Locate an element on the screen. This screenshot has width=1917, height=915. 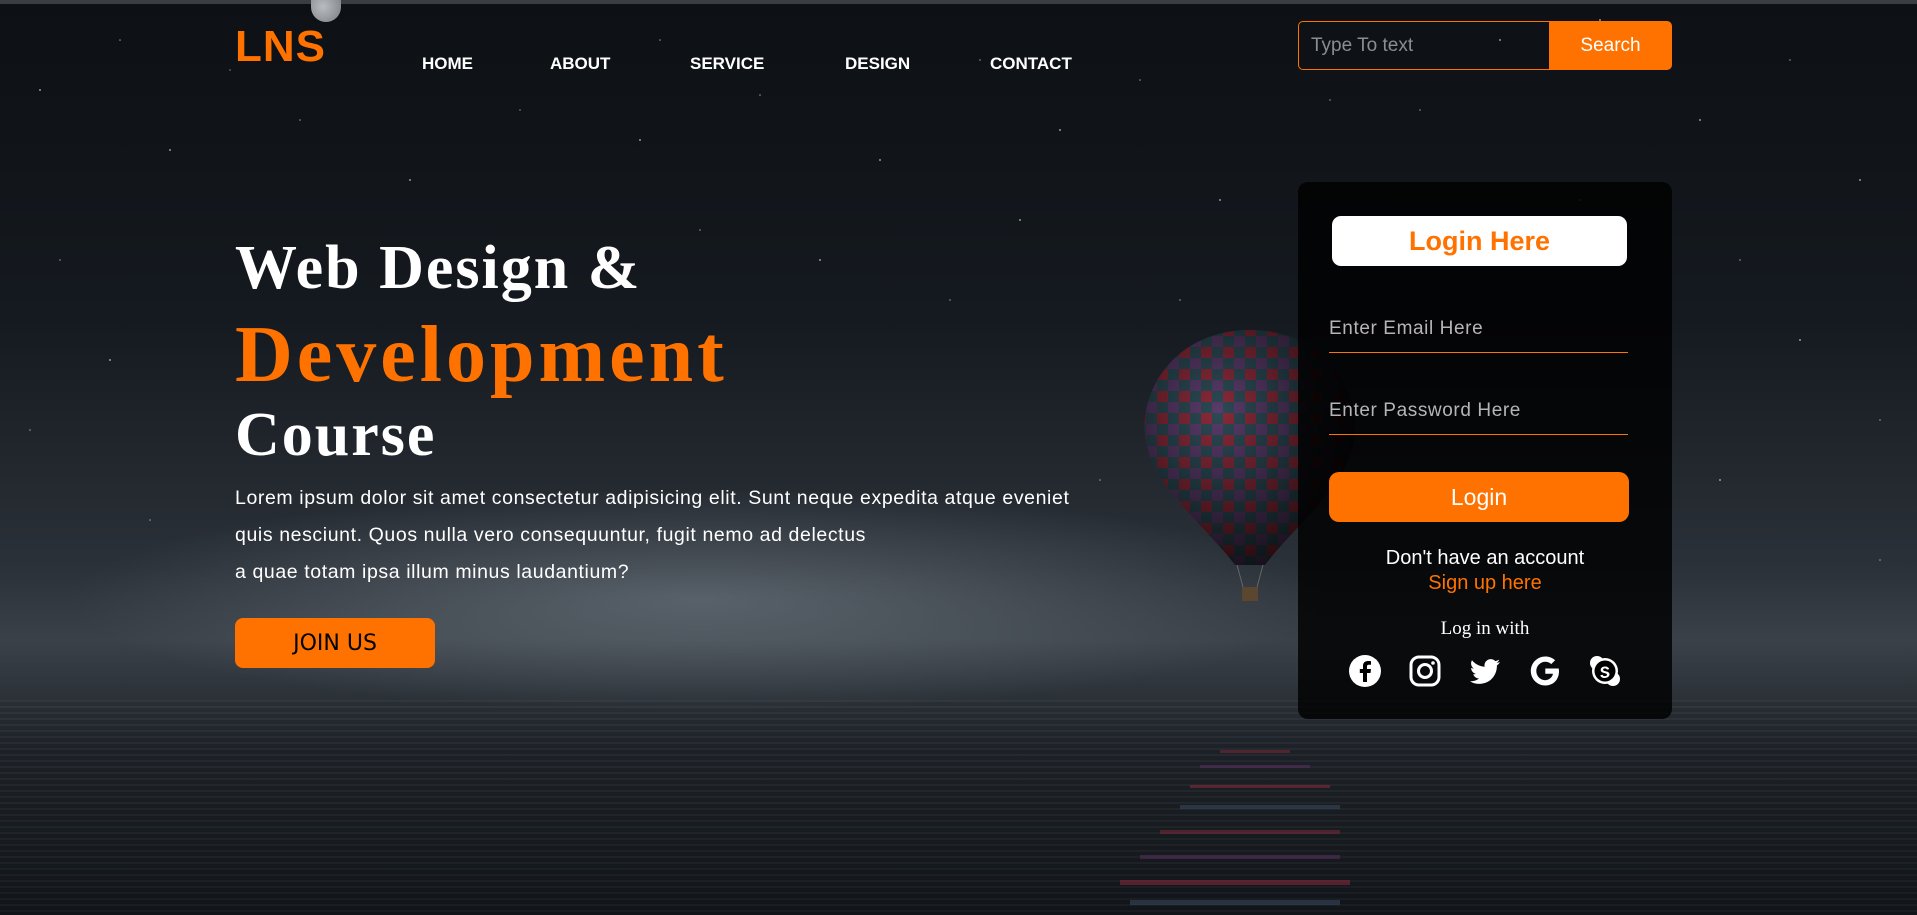
google-icon is located at coordinates (1545, 671).